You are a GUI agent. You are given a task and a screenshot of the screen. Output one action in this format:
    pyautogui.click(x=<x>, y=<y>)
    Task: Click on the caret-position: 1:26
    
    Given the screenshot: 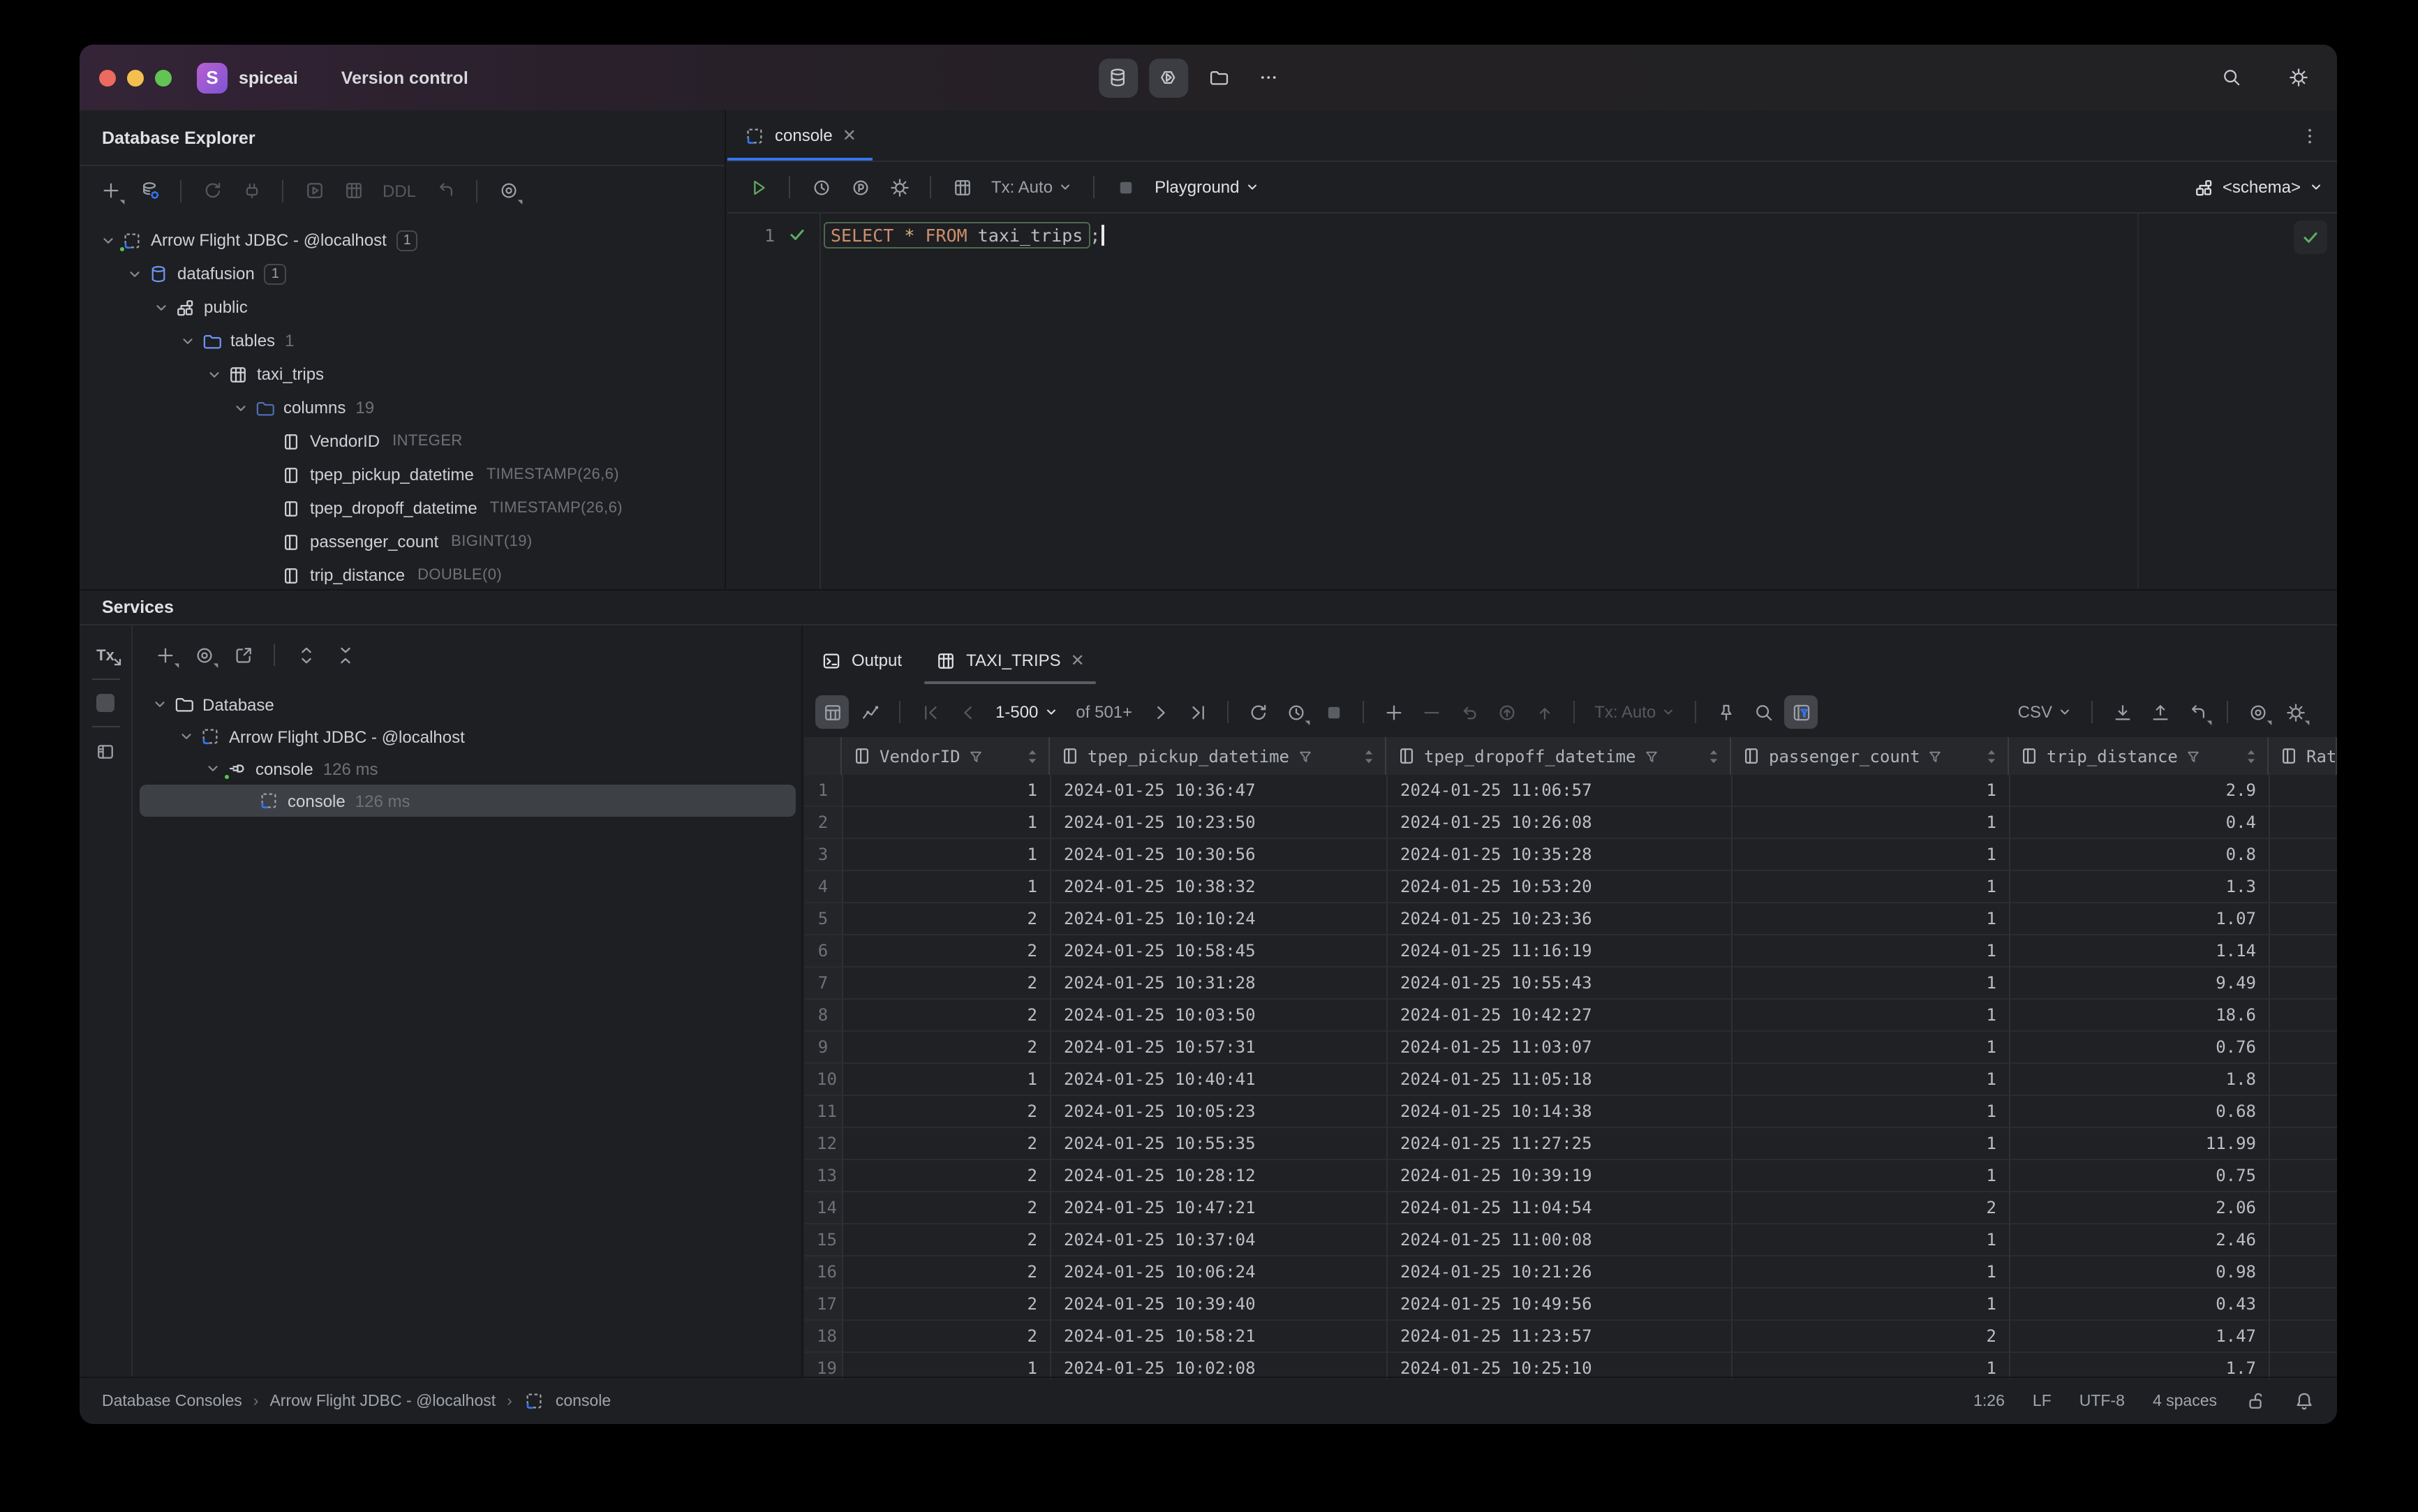 What is the action you would take?
    pyautogui.click(x=1989, y=1401)
    